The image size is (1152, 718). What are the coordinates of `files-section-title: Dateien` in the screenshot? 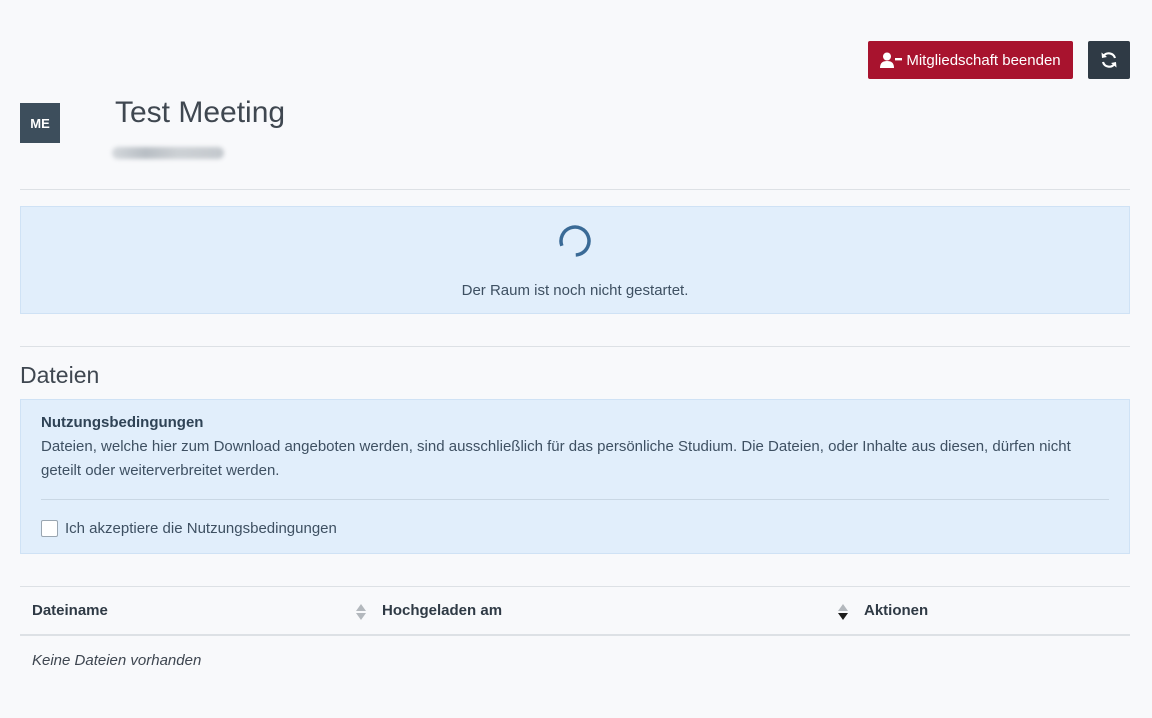 It's located at (60, 375).